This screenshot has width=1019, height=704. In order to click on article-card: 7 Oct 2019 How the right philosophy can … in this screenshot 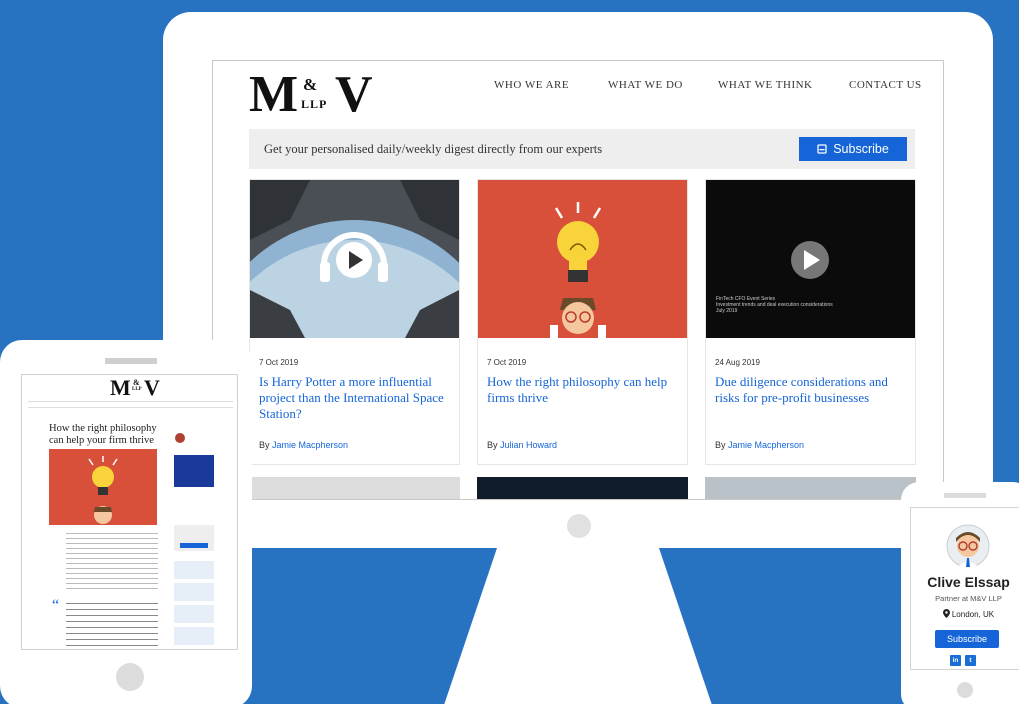, I will do `click(582, 322)`.